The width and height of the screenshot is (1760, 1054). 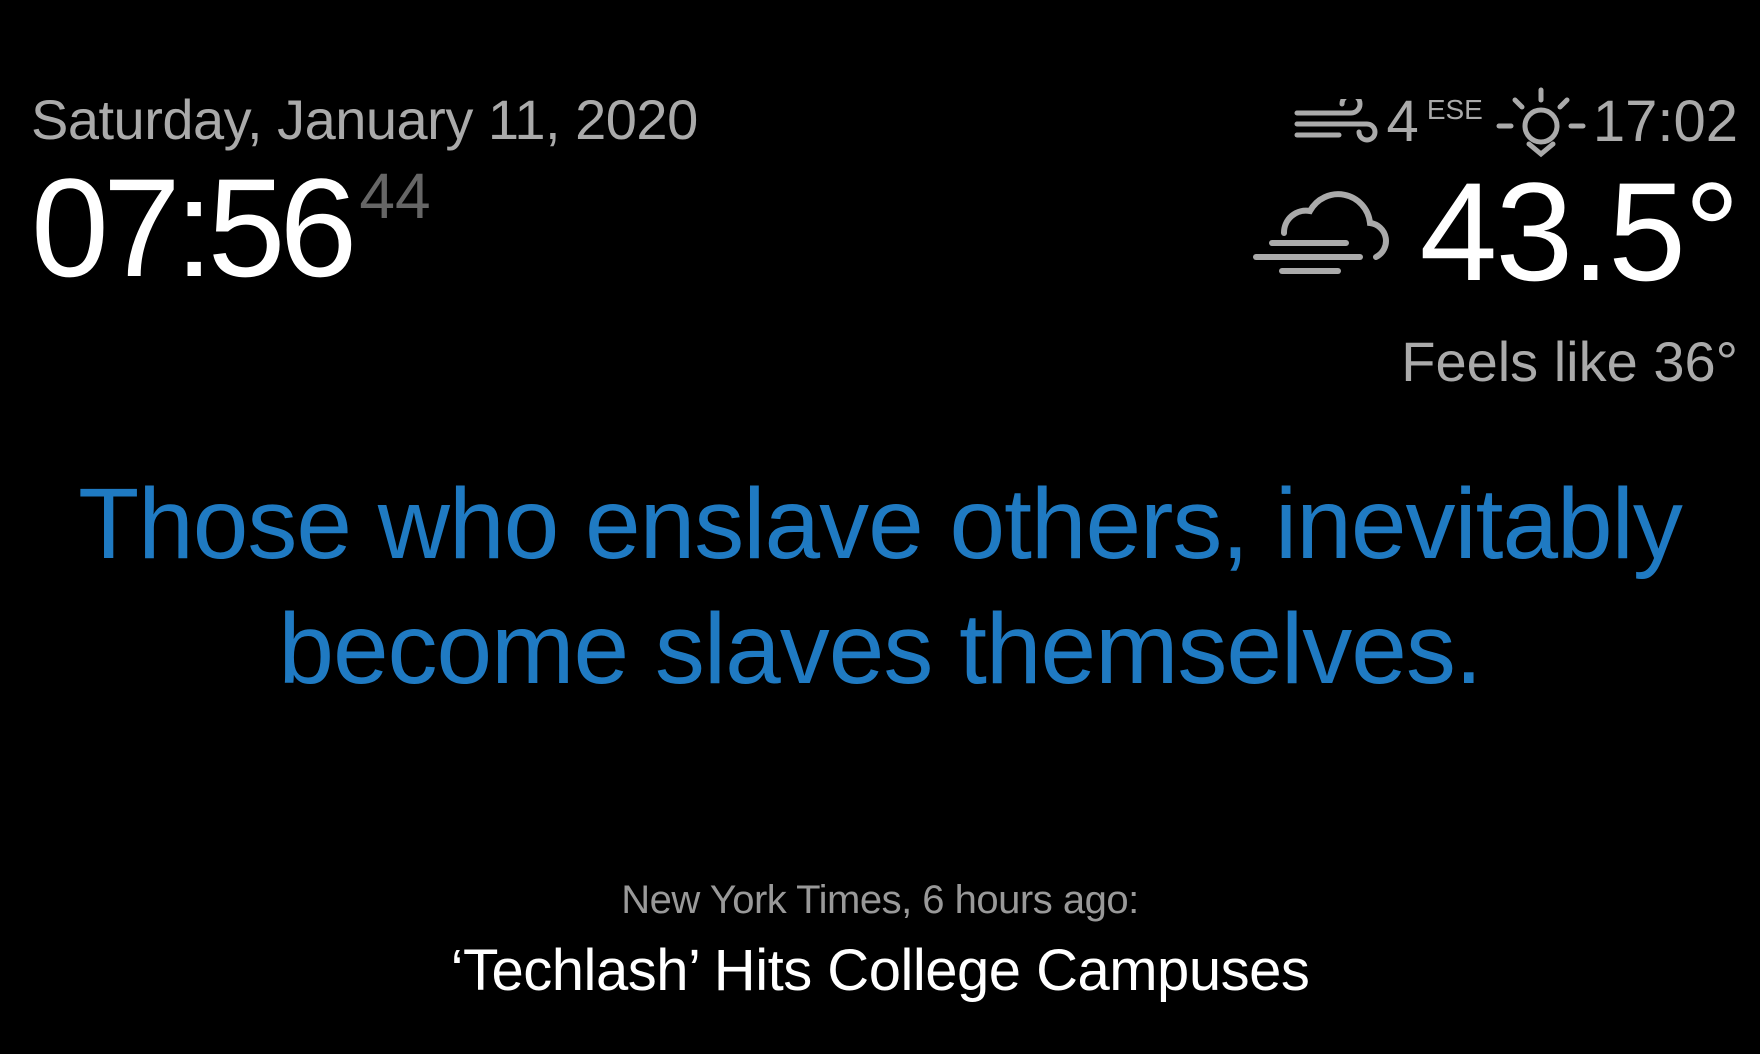 What do you see at coordinates (1454, 109) in the screenshot?
I see `wind-direction: ESE` at bounding box center [1454, 109].